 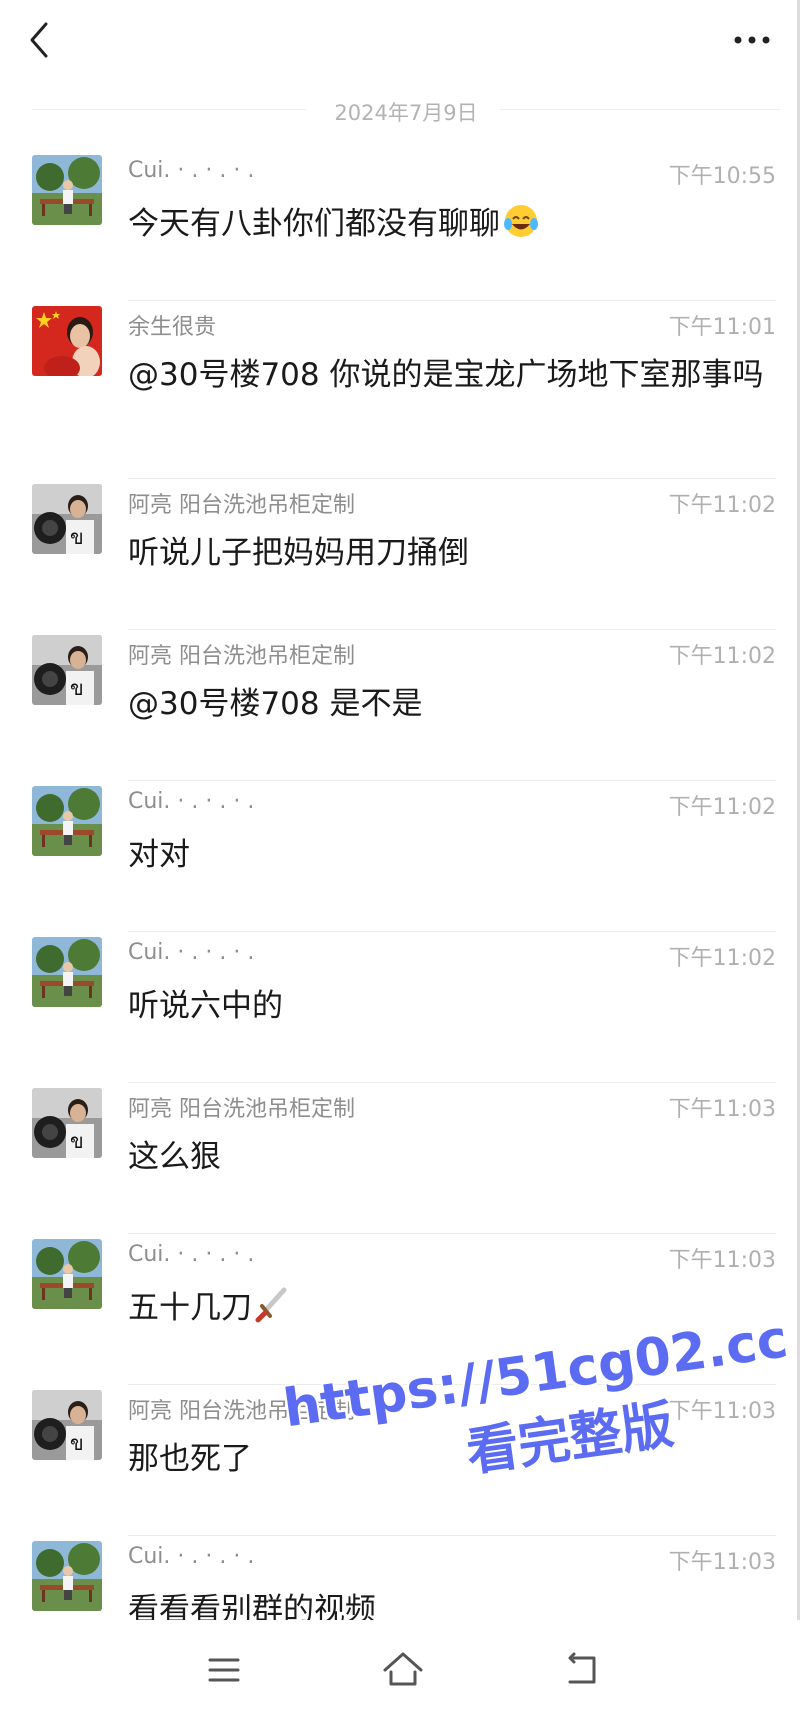 I want to click on message-text: 今天有八卦你们都没有聊聊, so click(x=448, y=227).